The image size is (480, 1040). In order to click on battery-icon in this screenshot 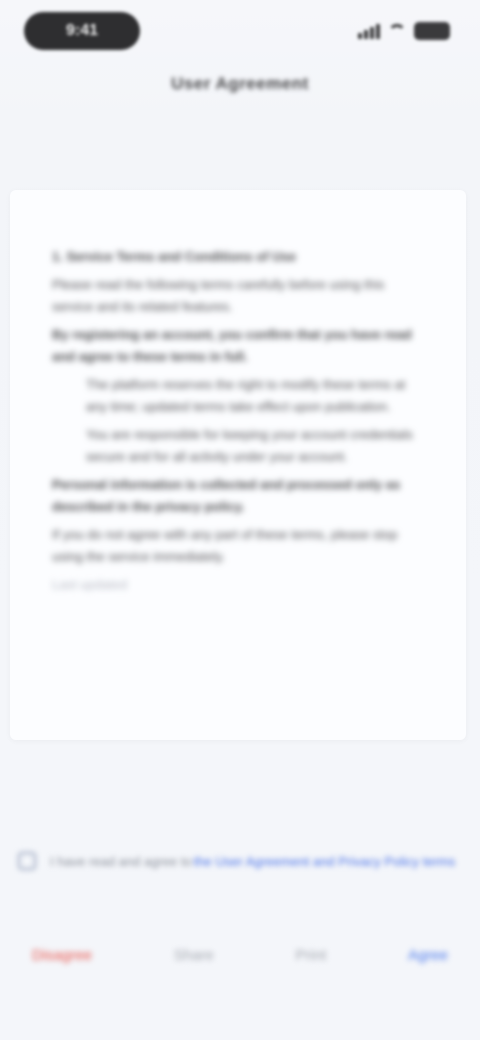, I will do `click(432, 31)`.